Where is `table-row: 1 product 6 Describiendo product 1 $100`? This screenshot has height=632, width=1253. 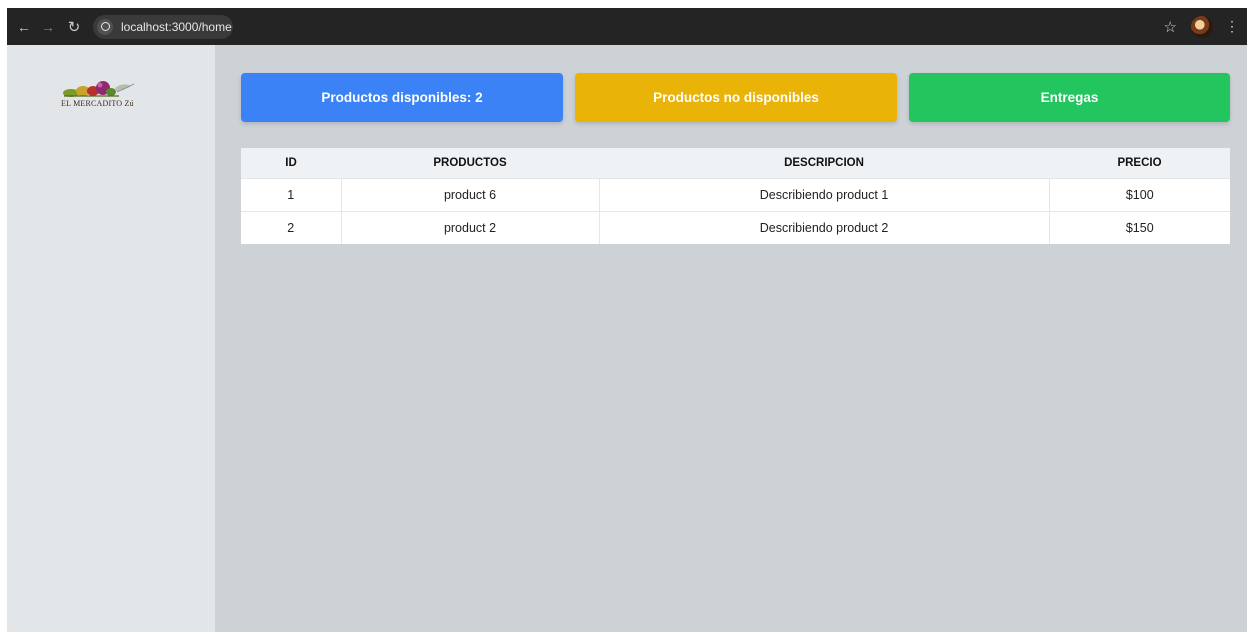
table-row: 1 product 6 Describiendo product 1 $100 is located at coordinates (735, 194).